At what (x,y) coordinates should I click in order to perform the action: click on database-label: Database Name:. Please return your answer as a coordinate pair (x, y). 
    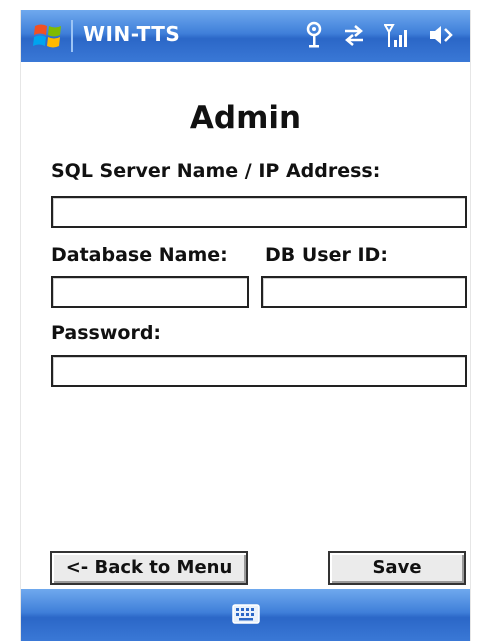
    Looking at the image, I should click on (139, 255).